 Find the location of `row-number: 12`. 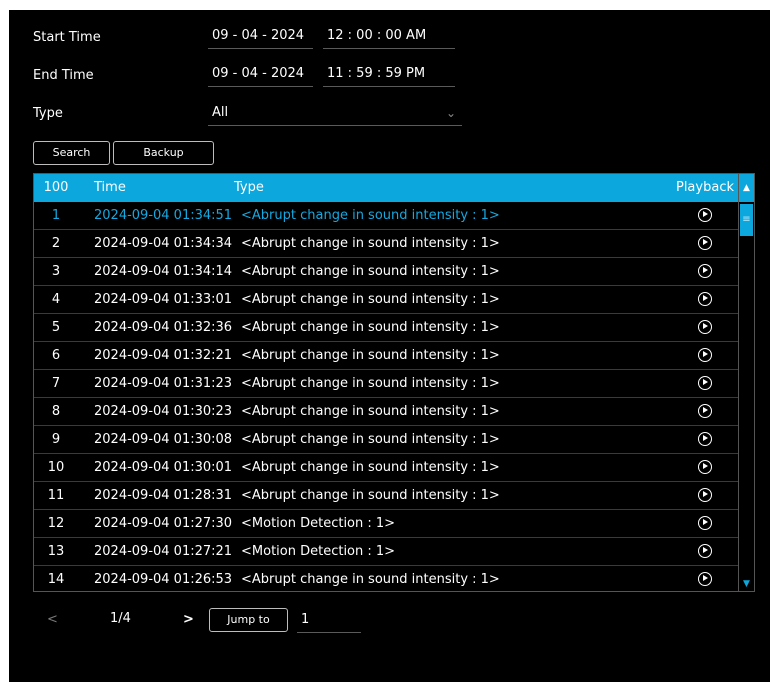

row-number: 12 is located at coordinates (56, 523).